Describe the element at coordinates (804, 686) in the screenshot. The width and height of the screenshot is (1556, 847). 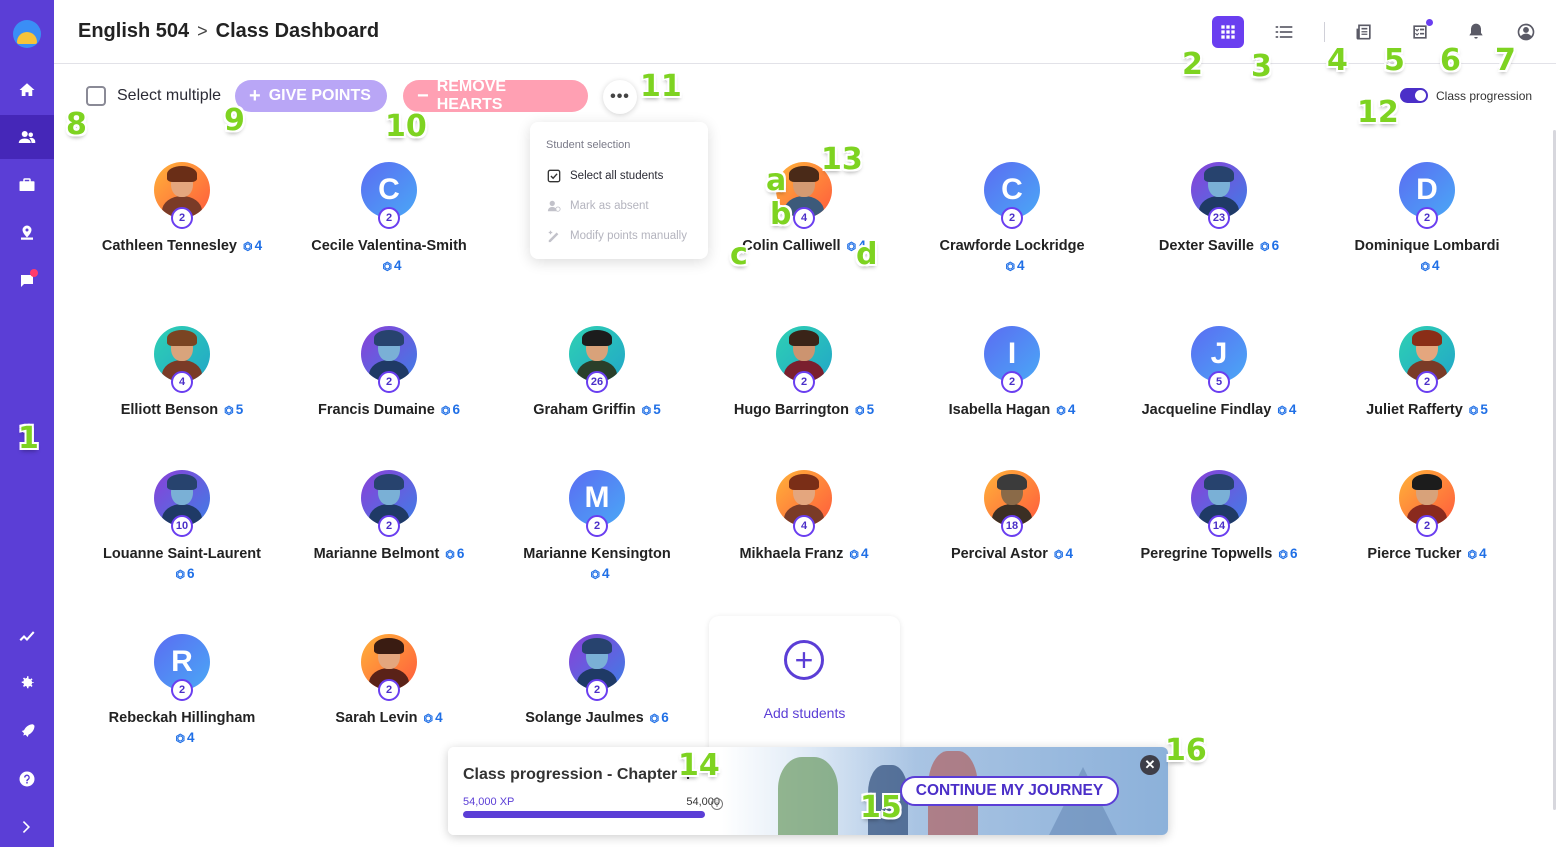
I see `add-students-card: + Add students` at that location.